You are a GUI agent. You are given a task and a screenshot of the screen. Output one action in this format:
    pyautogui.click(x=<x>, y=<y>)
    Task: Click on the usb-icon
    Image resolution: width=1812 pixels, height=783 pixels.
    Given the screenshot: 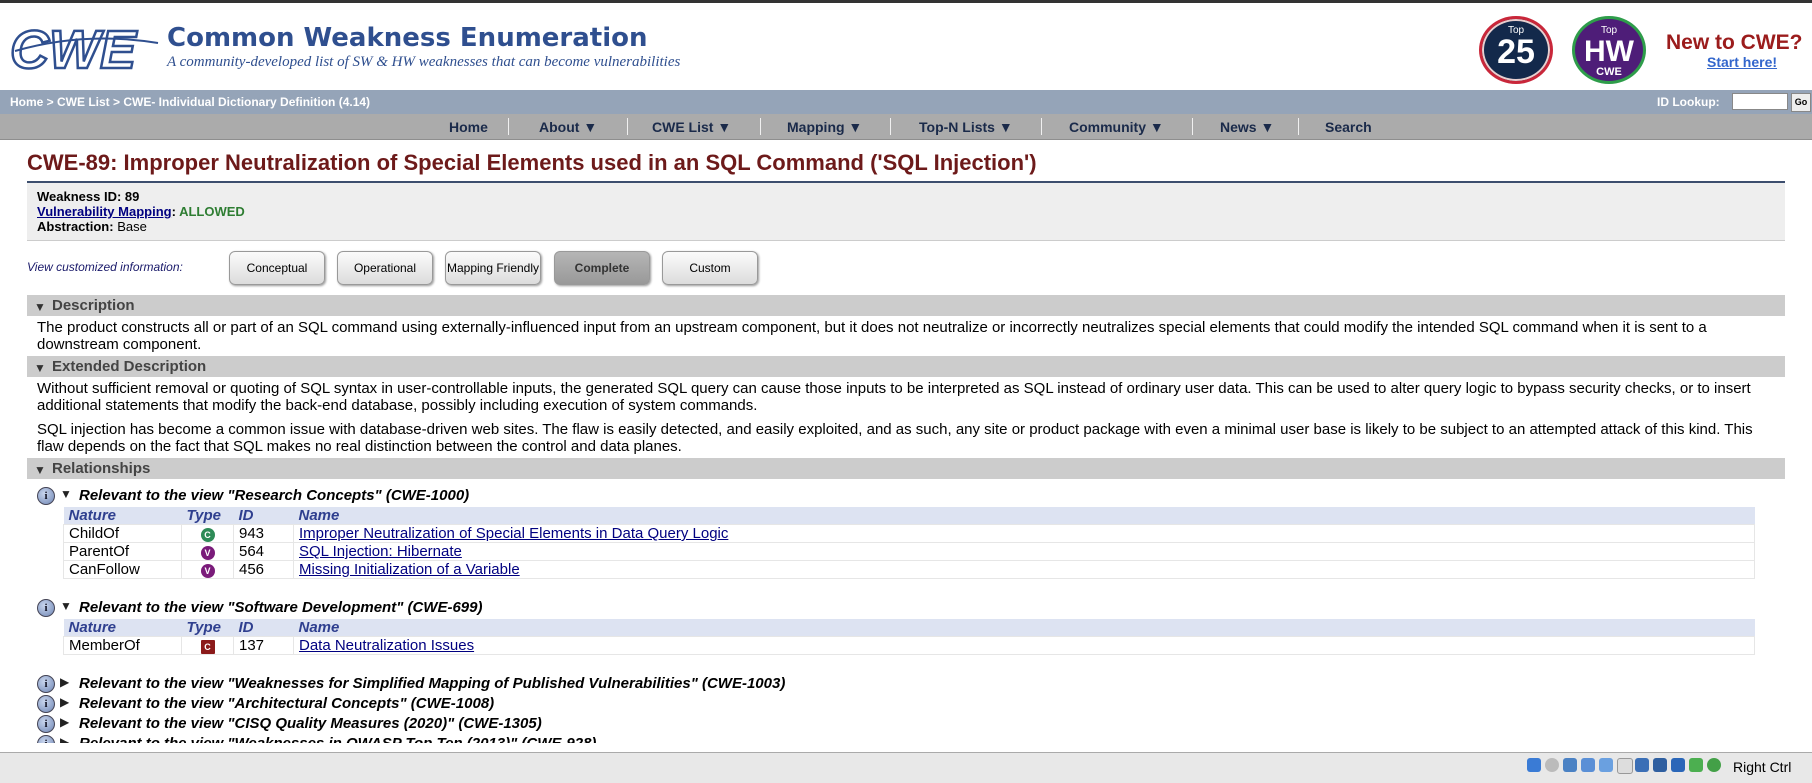 What is the action you would take?
    pyautogui.click(x=1570, y=765)
    